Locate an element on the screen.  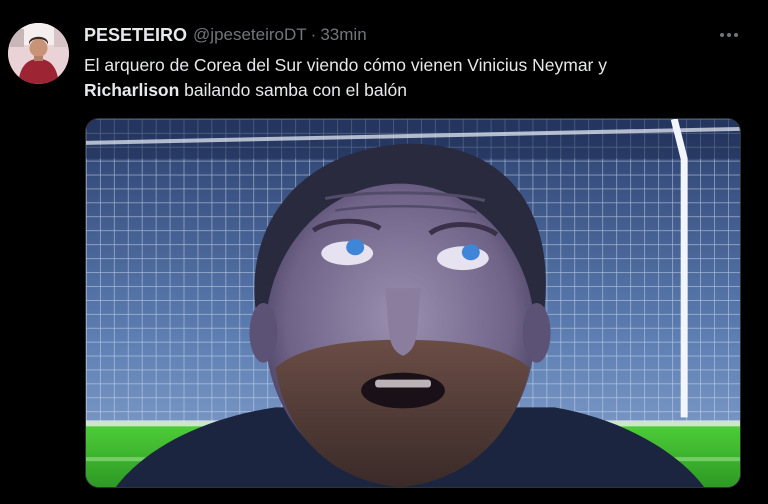
tweet-header: PESETEIRO @jpeseteiroDT · 33min is located at coordinates (225, 35).